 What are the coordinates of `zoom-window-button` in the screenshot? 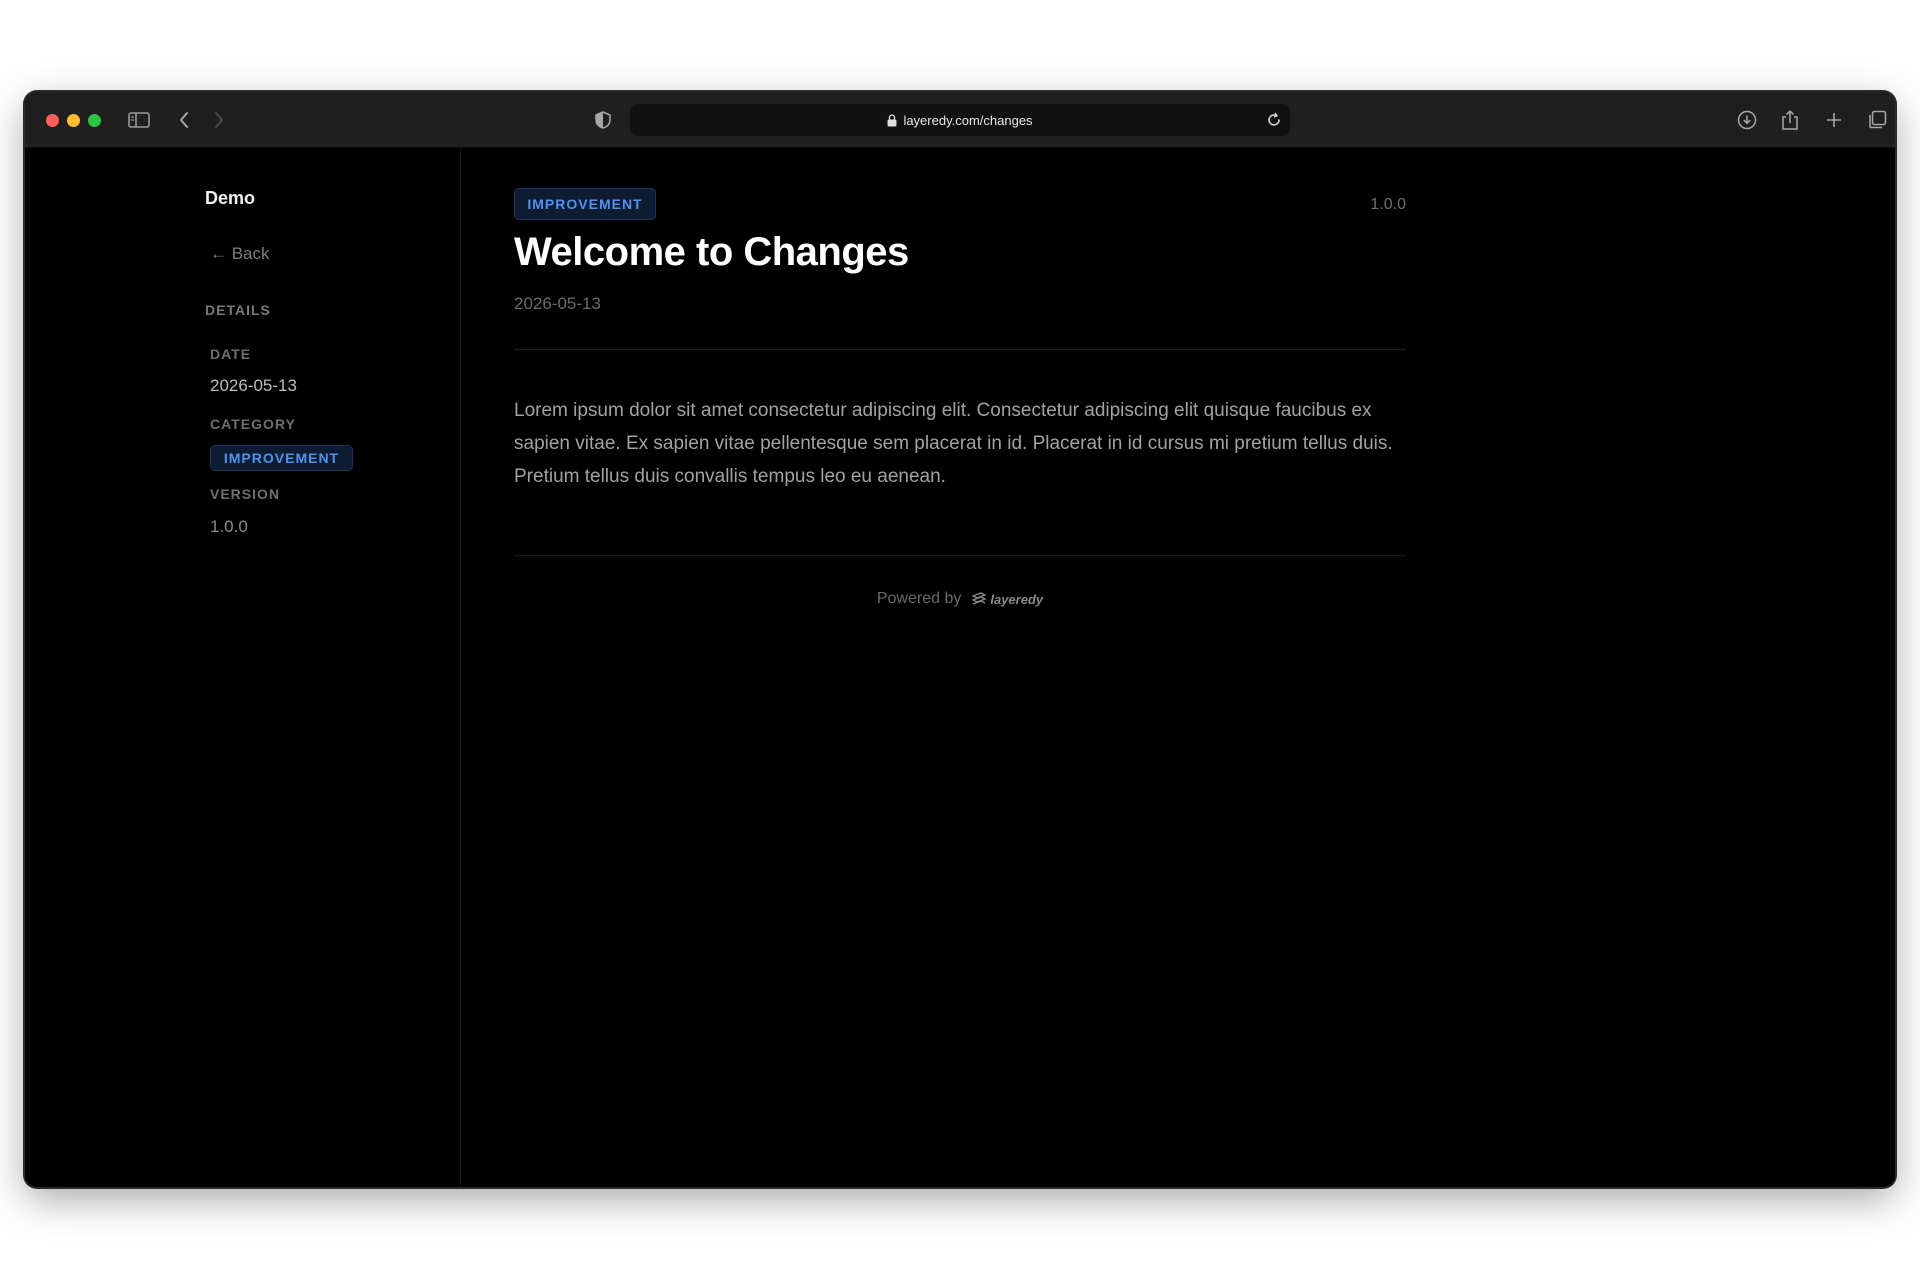 It's located at (94, 120).